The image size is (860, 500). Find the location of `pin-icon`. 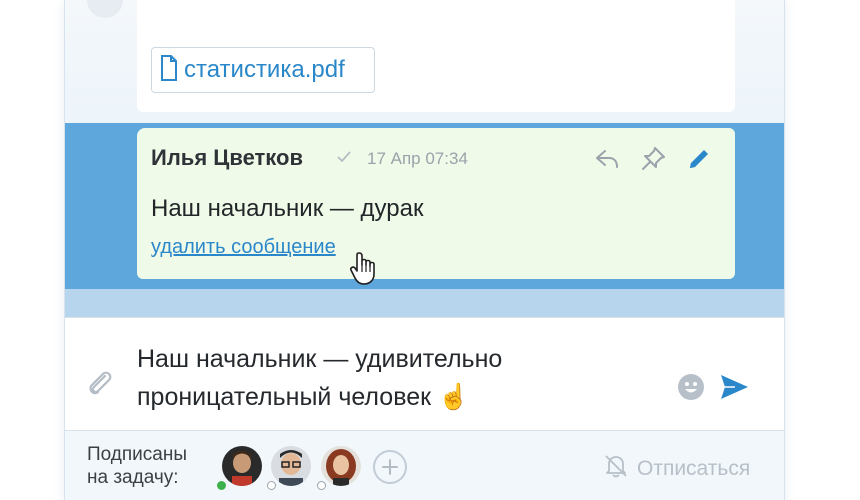

pin-icon is located at coordinates (653, 159).